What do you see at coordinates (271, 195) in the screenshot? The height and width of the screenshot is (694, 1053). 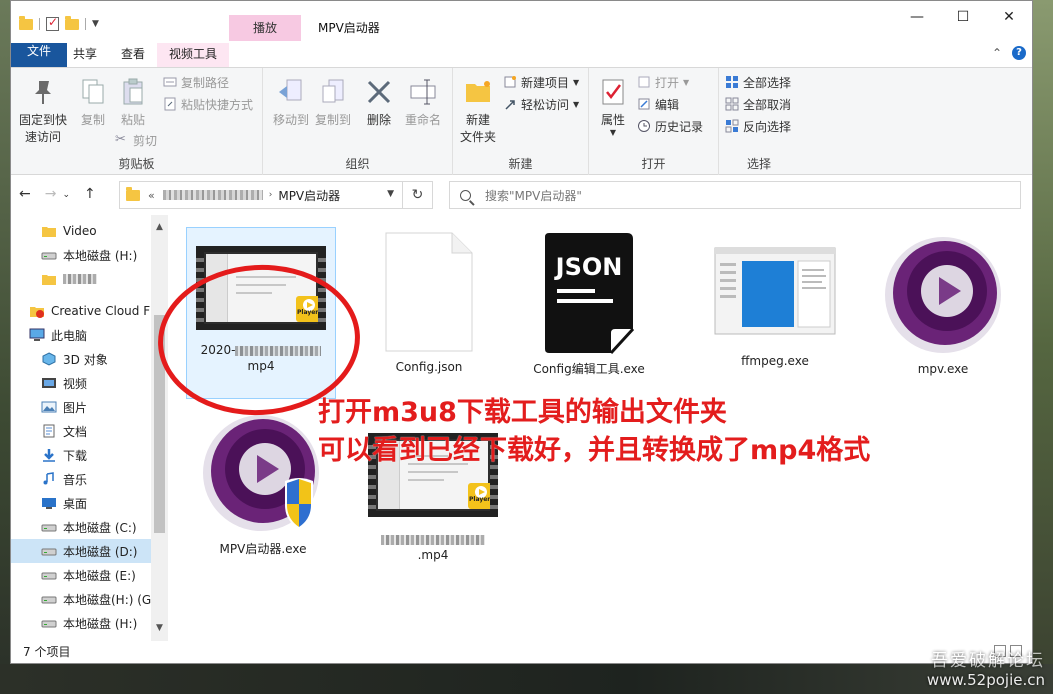 I see `chevron-right-icon: ›` at bounding box center [271, 195].